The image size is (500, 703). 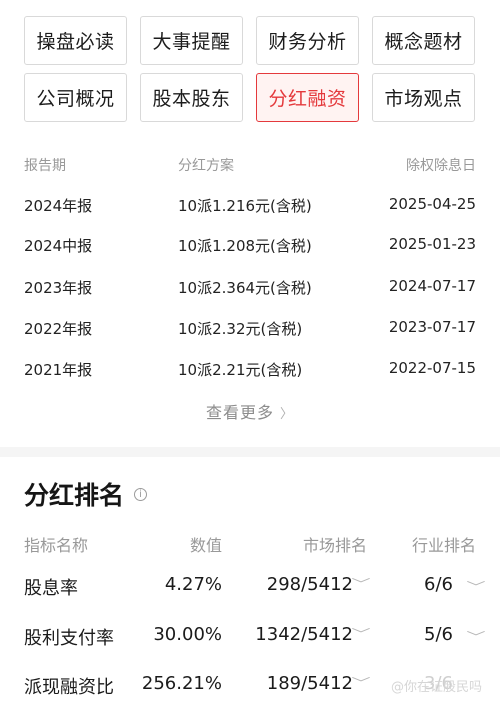 What do you see at coordinates (51, 588) in the screenshot?
I see `indicator-name: 股息率` at bounding box center [51, 588].